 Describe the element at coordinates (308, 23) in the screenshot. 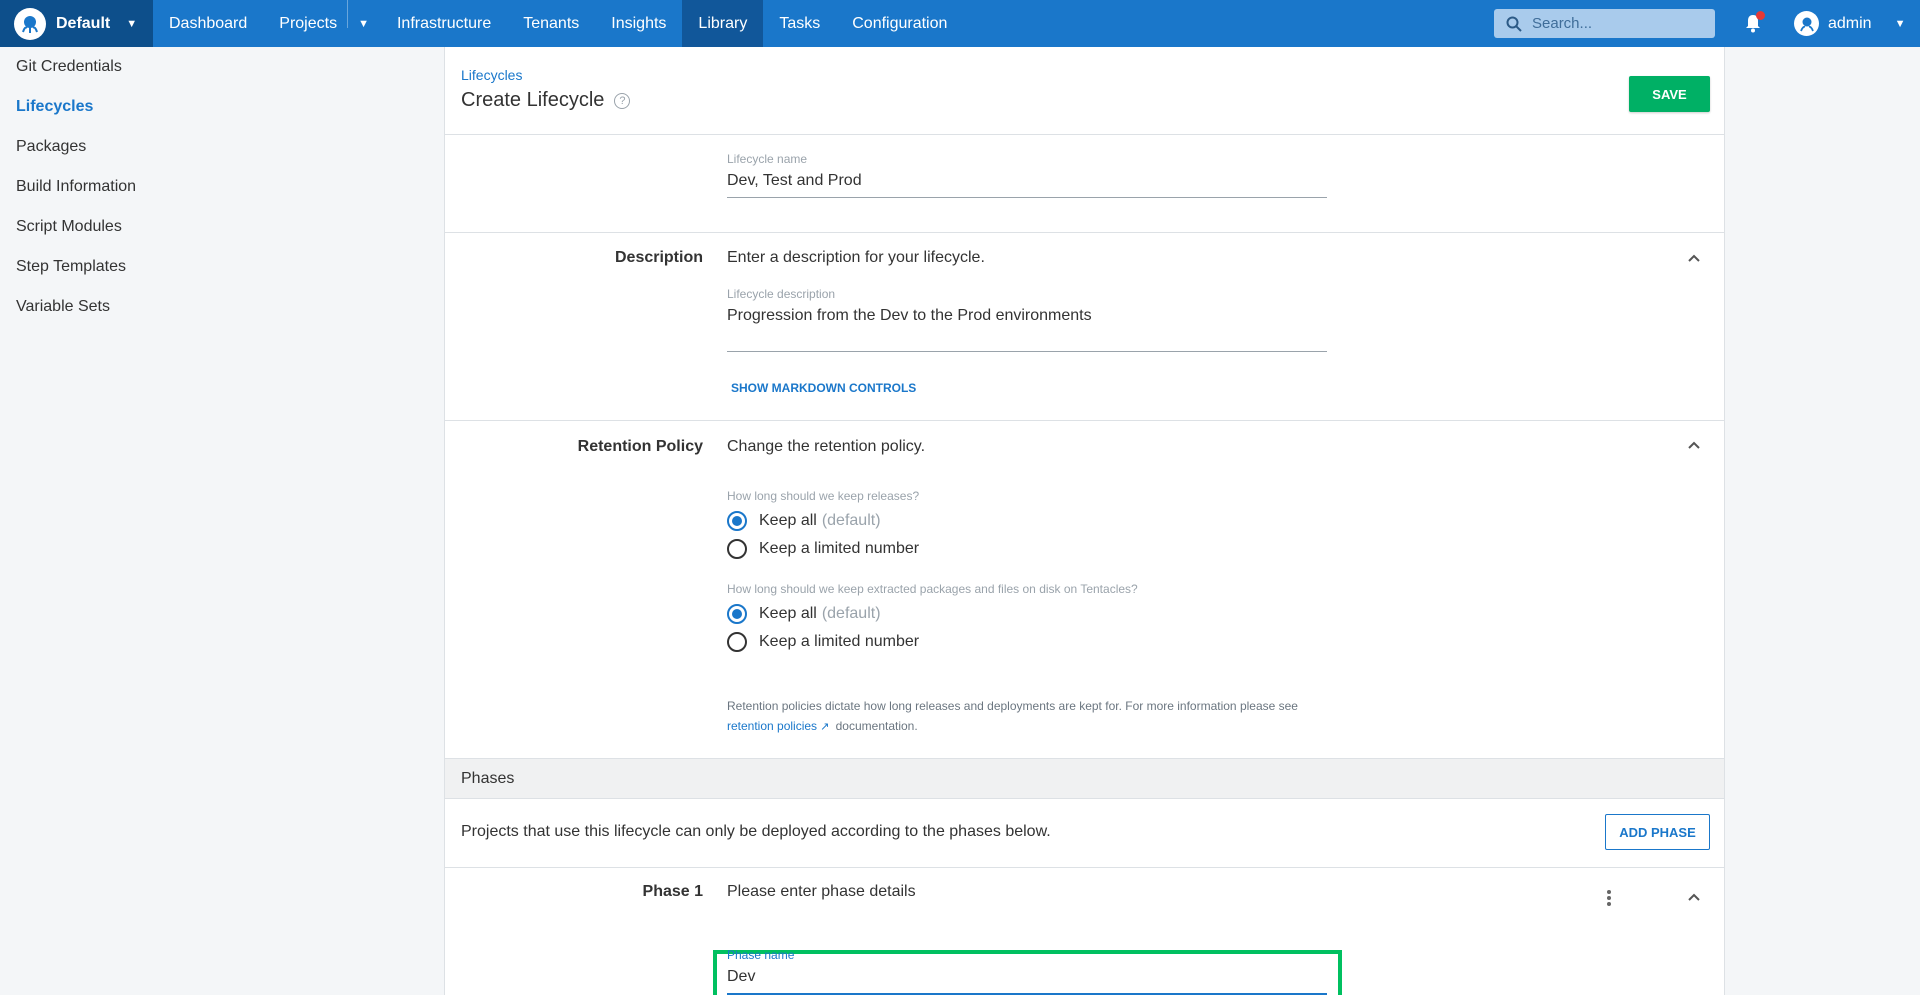

I see `nav-projects: Projects` at that location.